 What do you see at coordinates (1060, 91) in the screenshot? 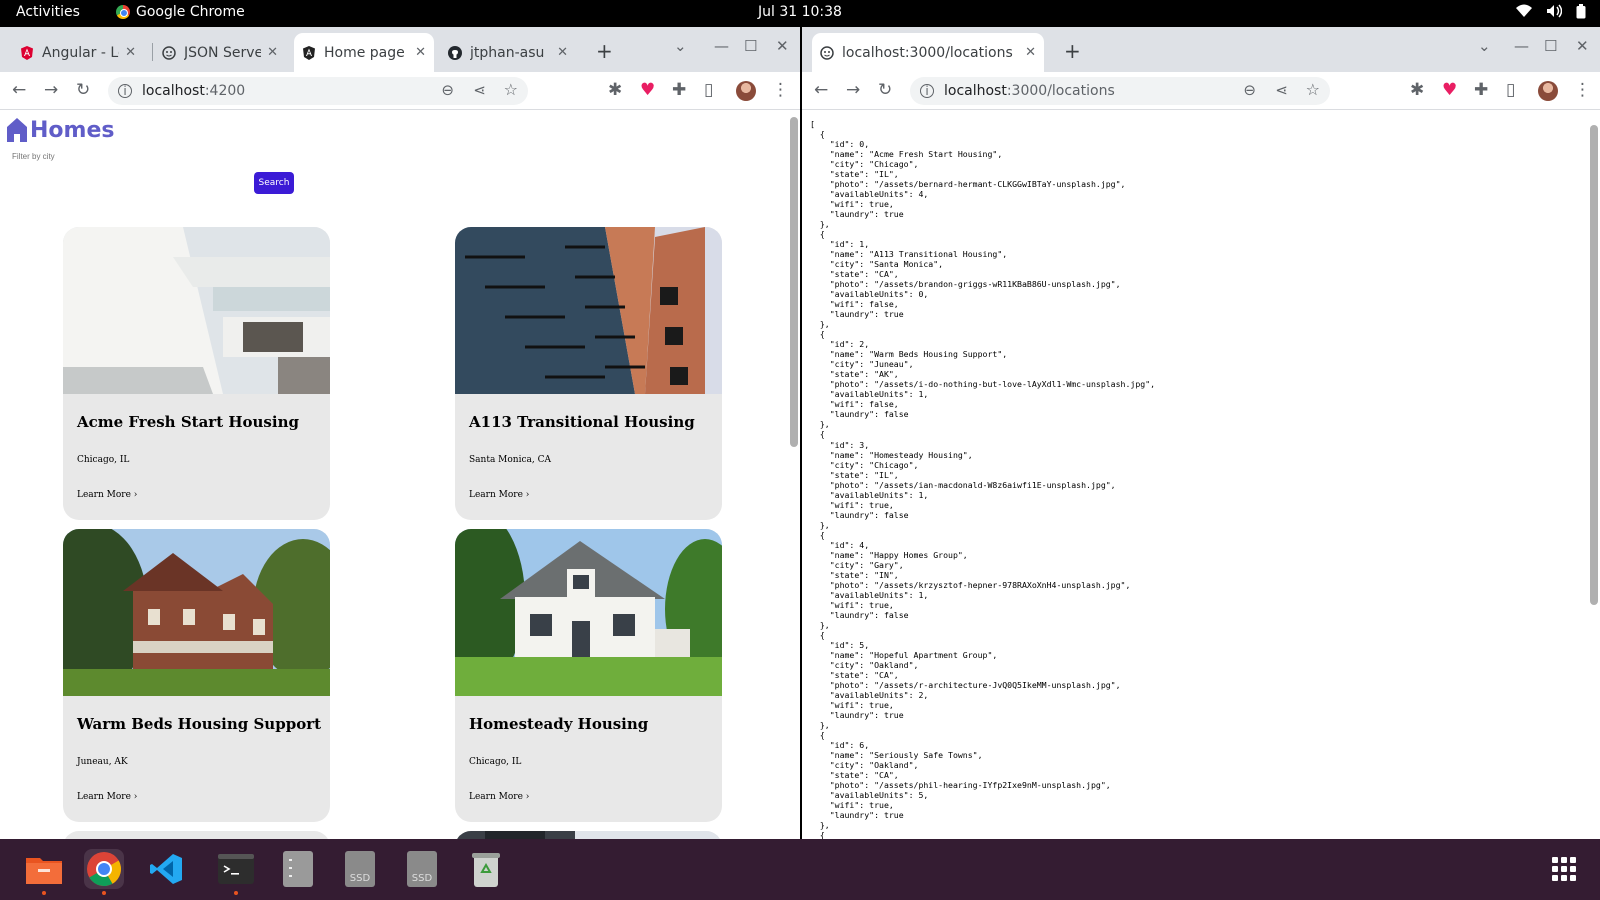
I see `url-path: :3000/locations` at bounding box center [1060, 91].